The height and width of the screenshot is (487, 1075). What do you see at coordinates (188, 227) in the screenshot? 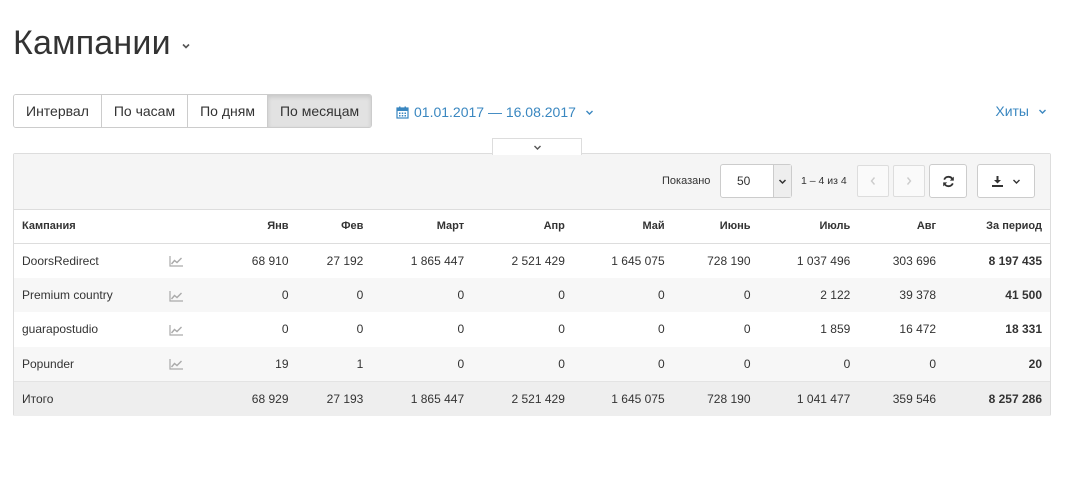
I see `column-header` at bounding box center [188, 227].